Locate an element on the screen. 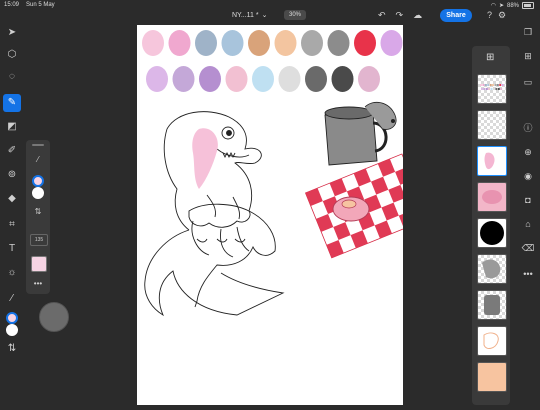 Image resolution: width=540 pixels, height=410 pixels. smudge-icon: ✐ is located at coordinates (12, 151).